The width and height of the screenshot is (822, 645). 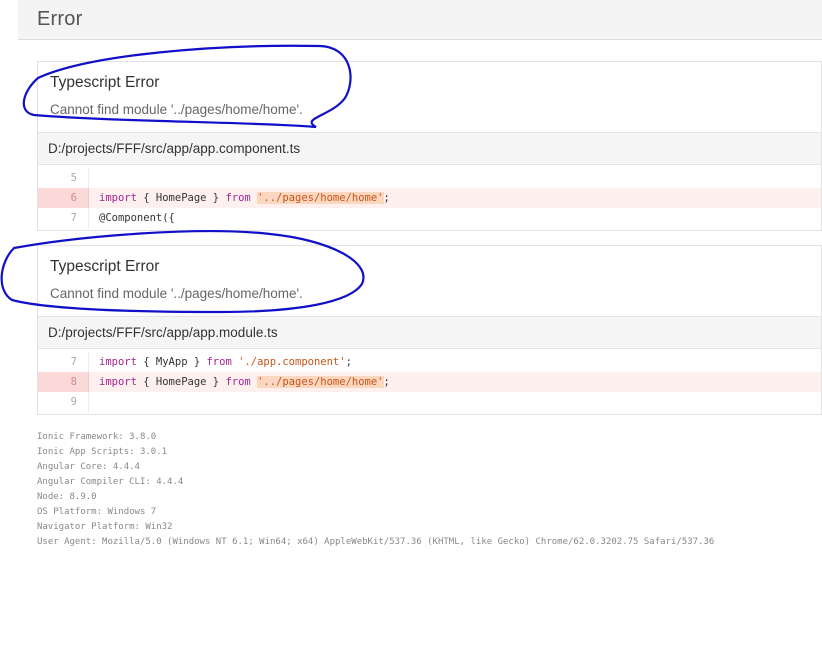 What do you see at coordinates (171, 362) in the screenshot?
I see `code-text: { MyApp }` at bounding box center [171, 362].